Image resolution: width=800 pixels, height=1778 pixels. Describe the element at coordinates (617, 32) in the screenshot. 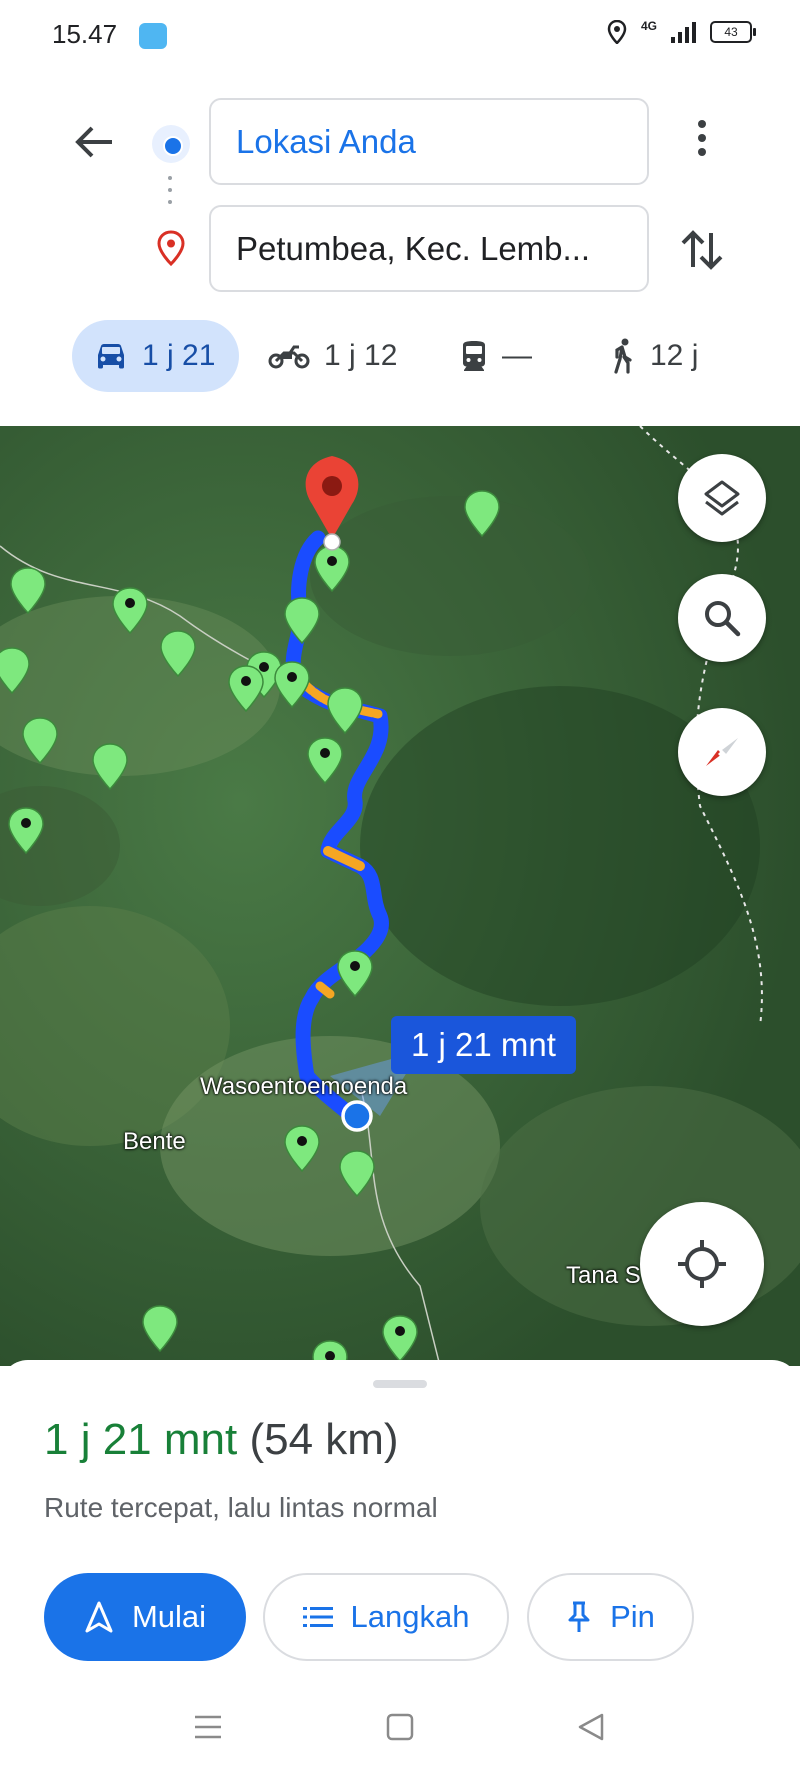

I see `location-icon` at that location.